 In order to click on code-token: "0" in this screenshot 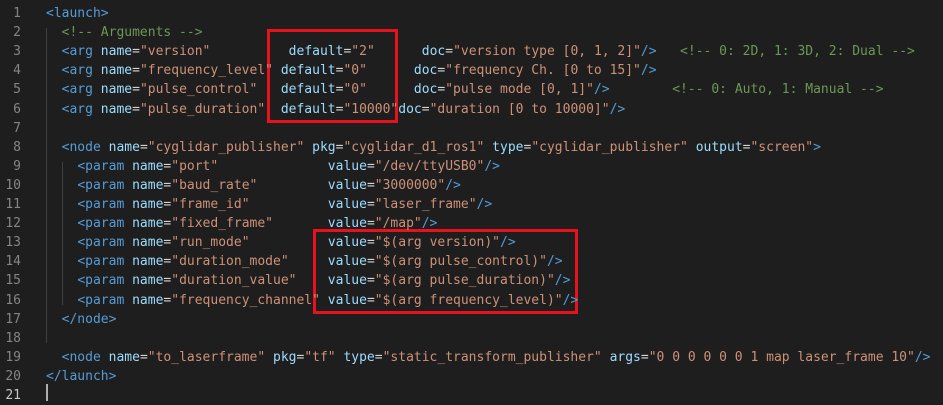, I will do `click(355, 71)`.